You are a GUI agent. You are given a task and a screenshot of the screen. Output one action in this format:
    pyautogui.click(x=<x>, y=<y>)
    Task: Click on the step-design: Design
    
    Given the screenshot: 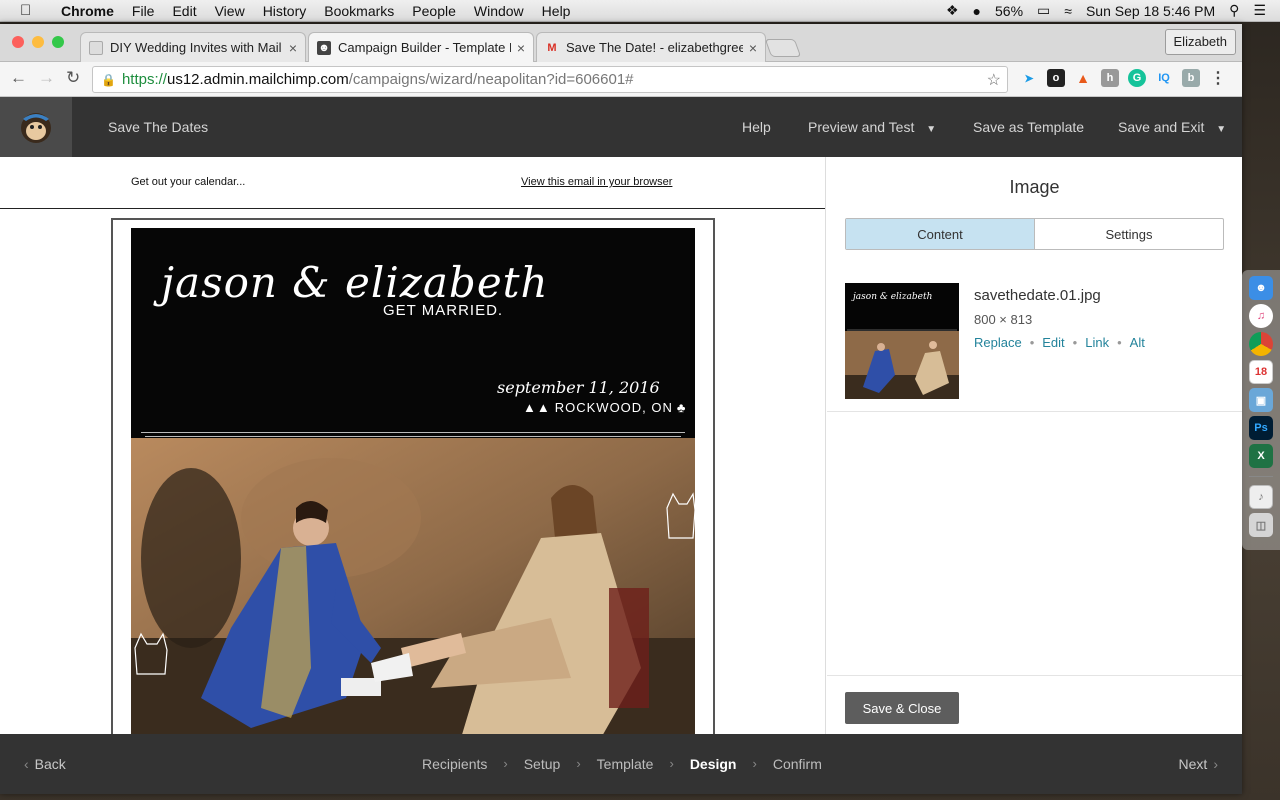 What is the action you would take?
    pyautogui.click(x=713, y=764)
    